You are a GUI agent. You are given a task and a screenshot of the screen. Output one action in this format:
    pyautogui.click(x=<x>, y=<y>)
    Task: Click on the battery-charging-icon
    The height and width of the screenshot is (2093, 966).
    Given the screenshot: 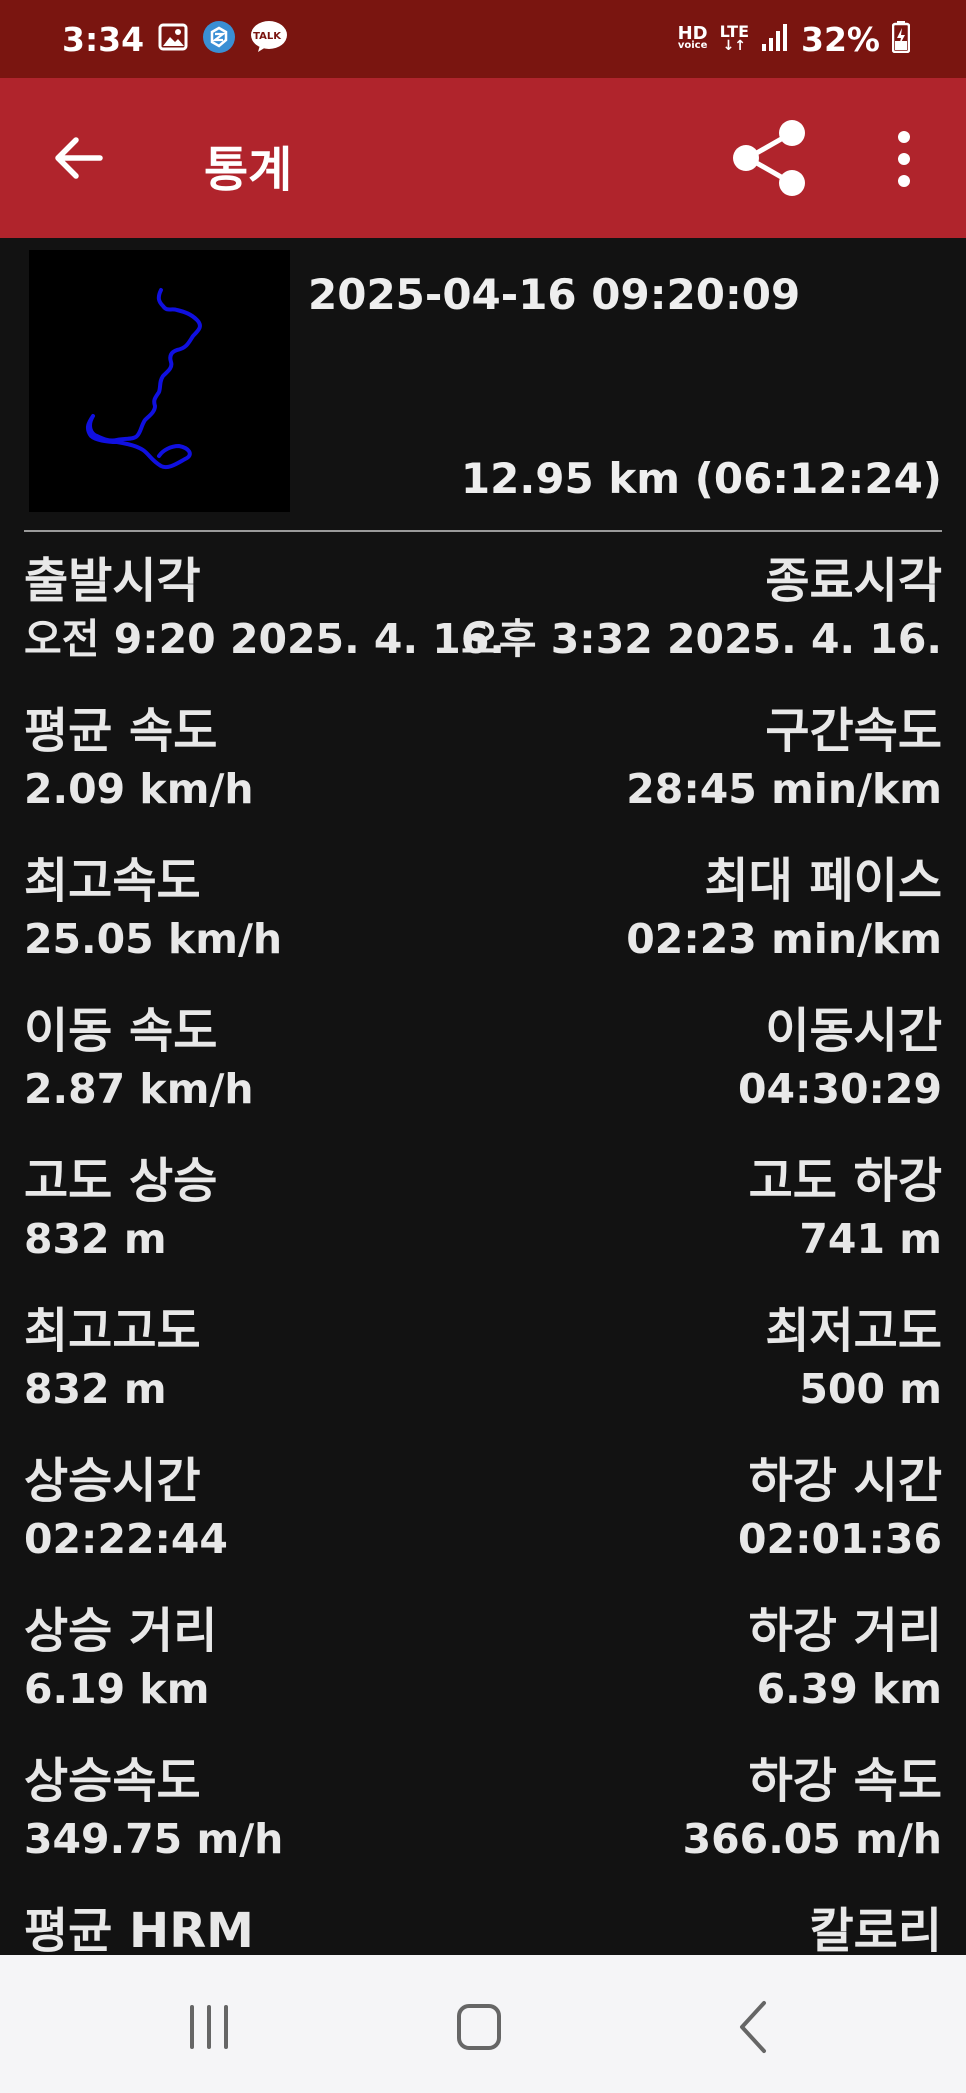 What is the action you would take?
    pyautogui.click(x=901, y=39)
    